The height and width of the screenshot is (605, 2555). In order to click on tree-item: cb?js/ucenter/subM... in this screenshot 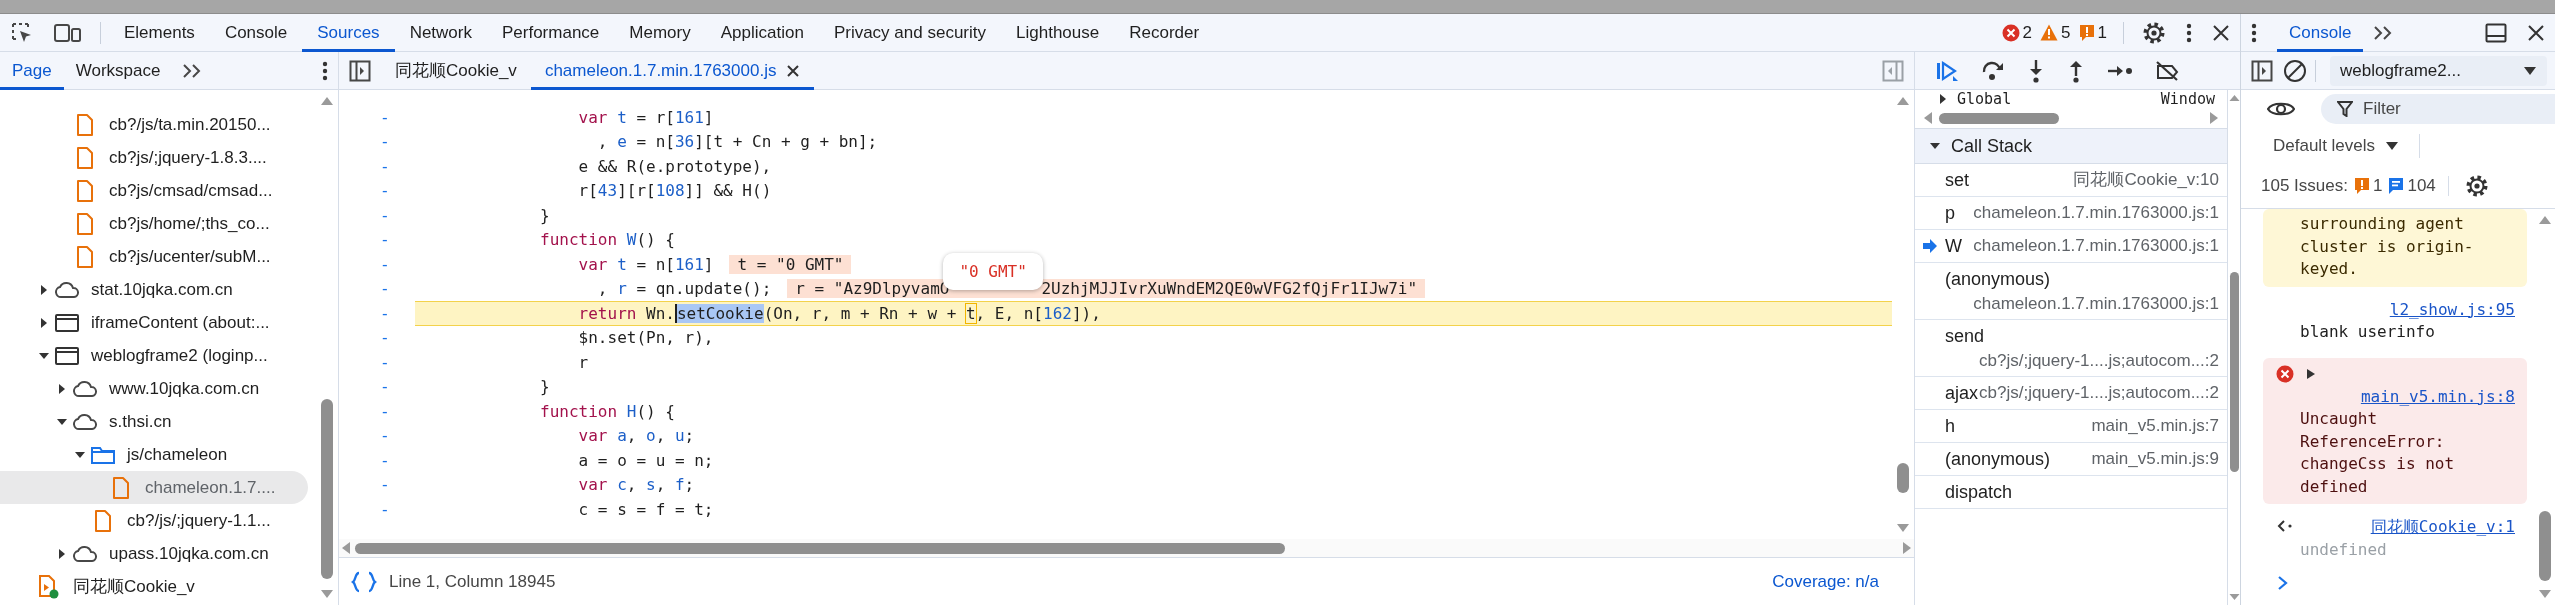, I will do `click(154, 256)`.